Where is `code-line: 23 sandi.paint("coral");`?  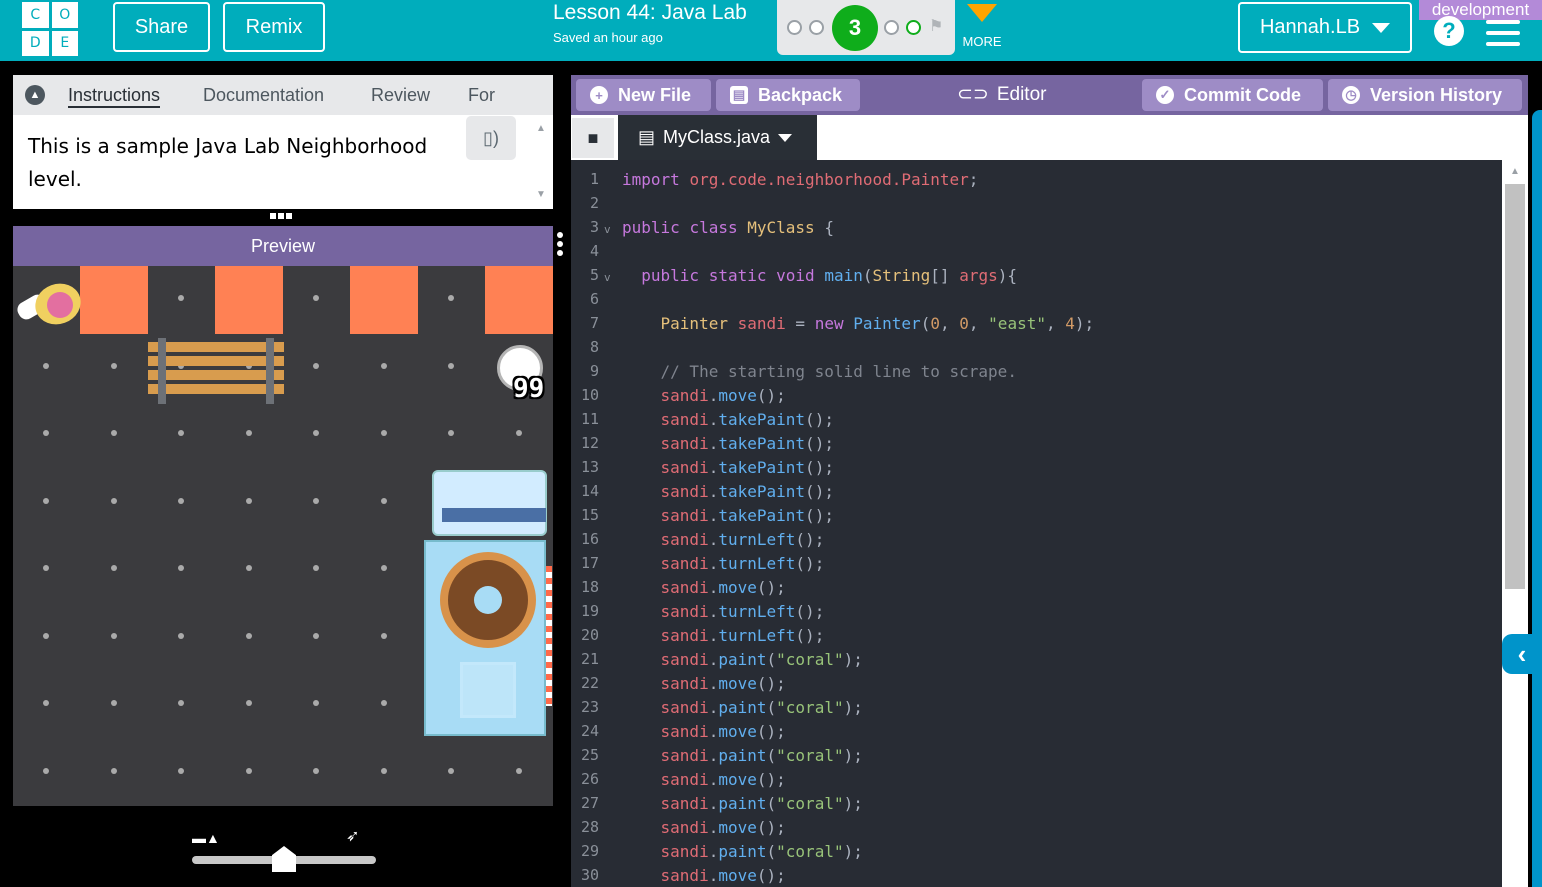
code-line: 23 sandi.paint("coral"); is located at coordinates (1036, 706).